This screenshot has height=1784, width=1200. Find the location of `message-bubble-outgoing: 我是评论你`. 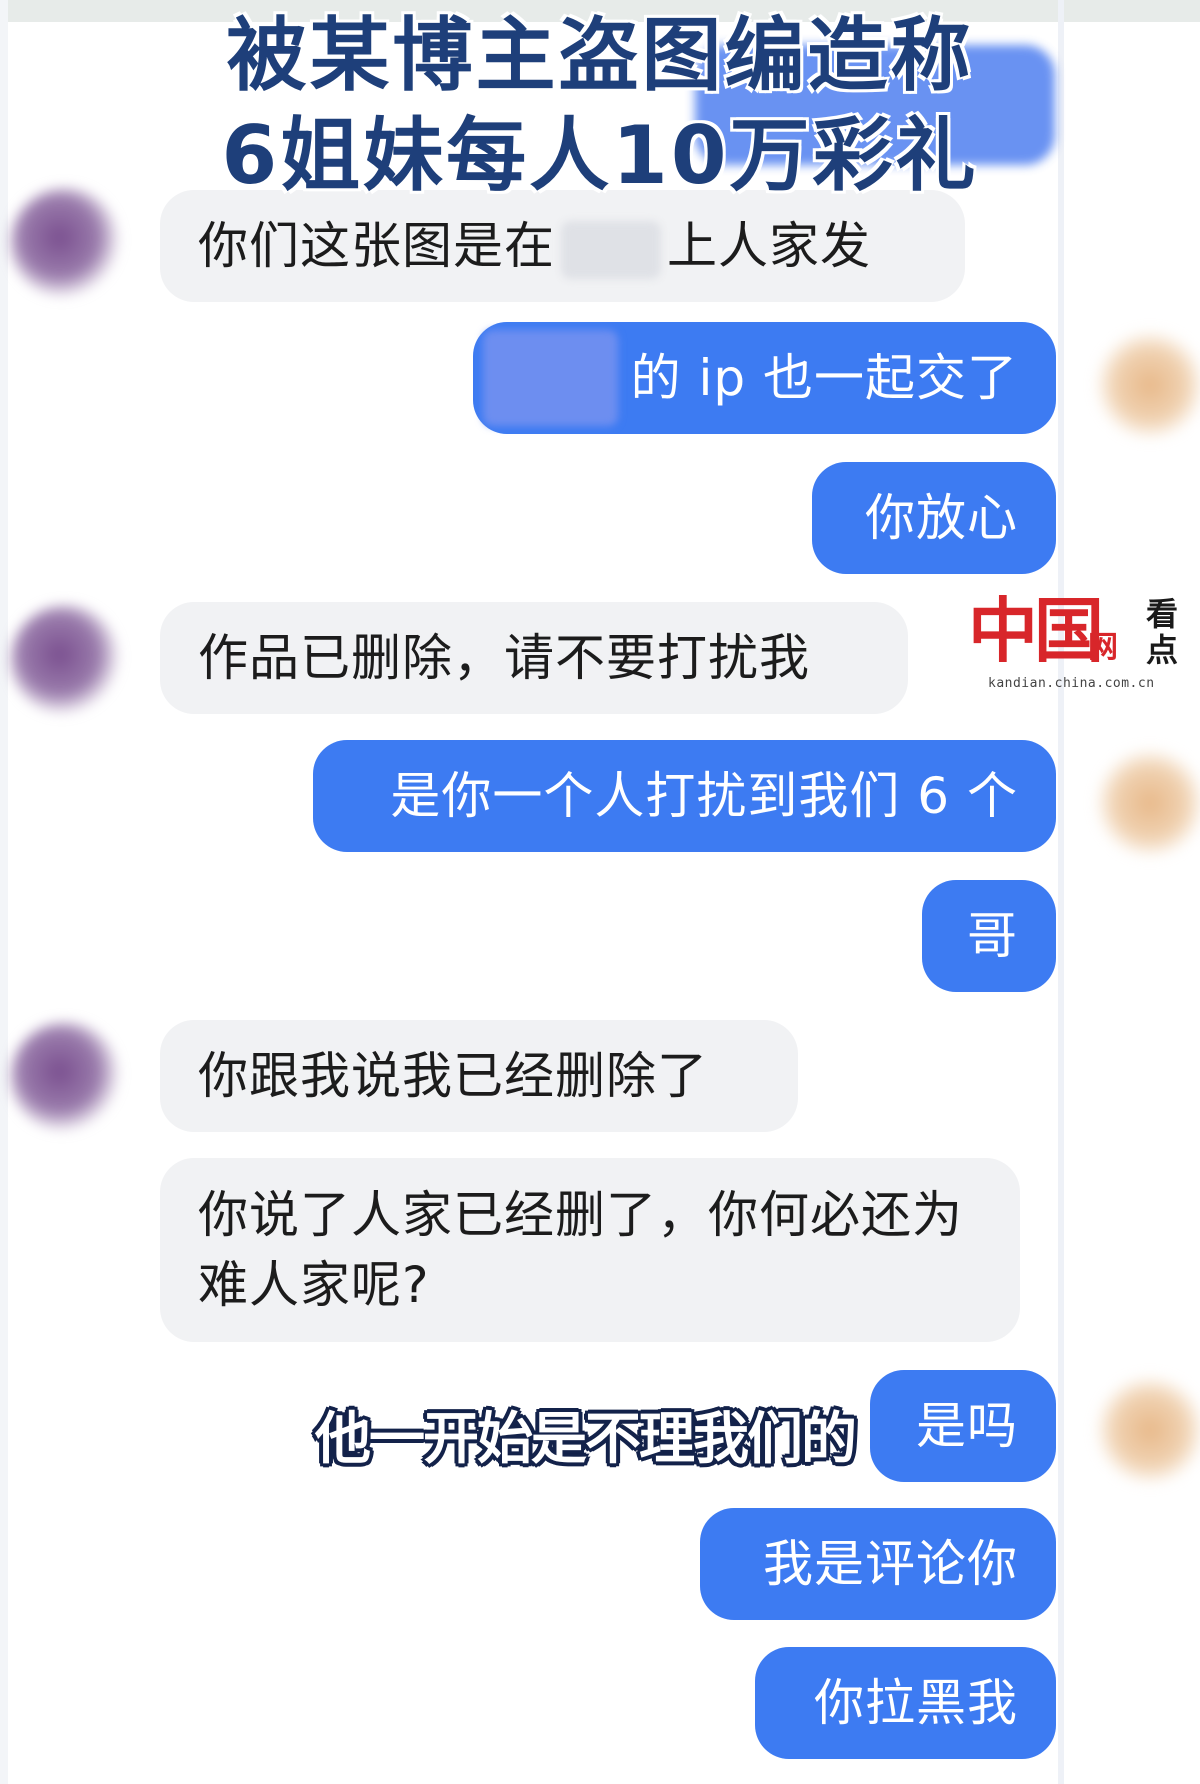

message-bubble-outgoing: 我是评论你 is located at coordinates (878, 1564).